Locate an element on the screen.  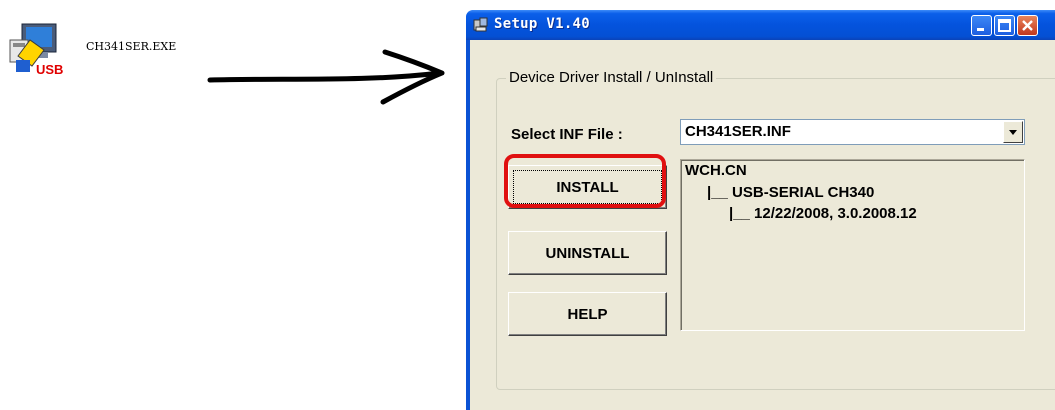
maximize-button is located at coordinates (1004, 25).